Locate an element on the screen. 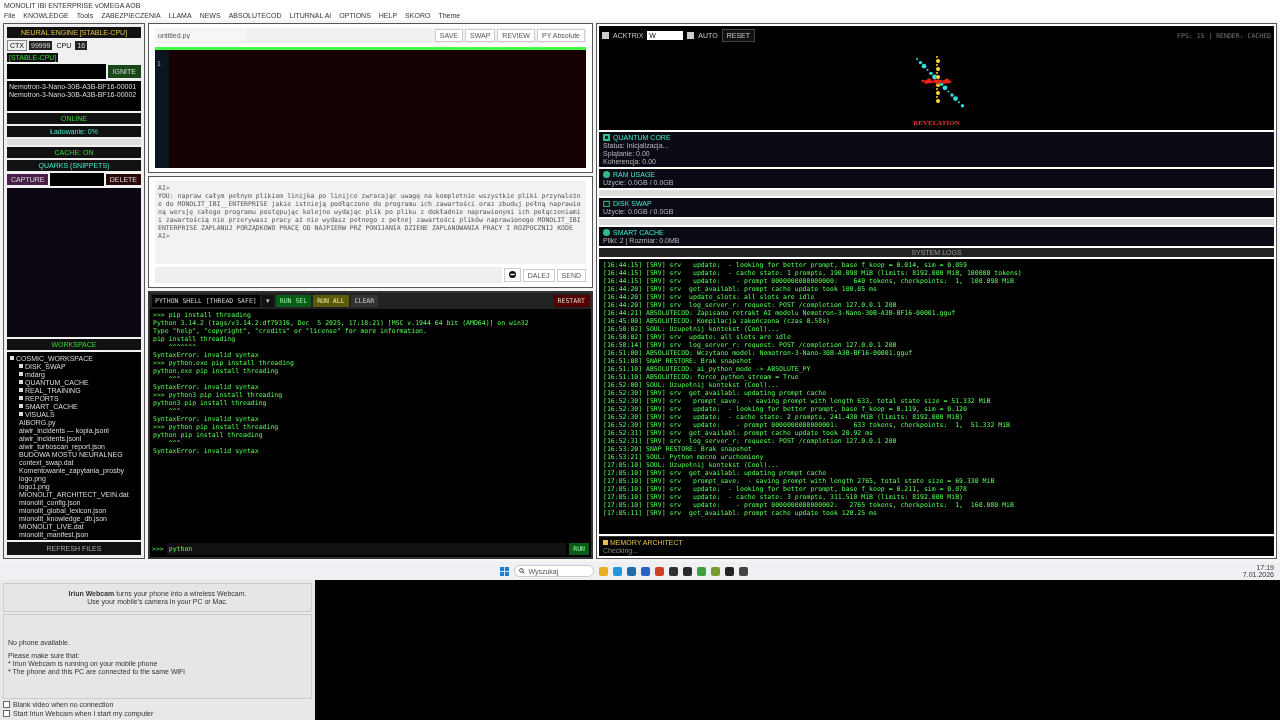  snippet-field is located at coordinates (77, 179).